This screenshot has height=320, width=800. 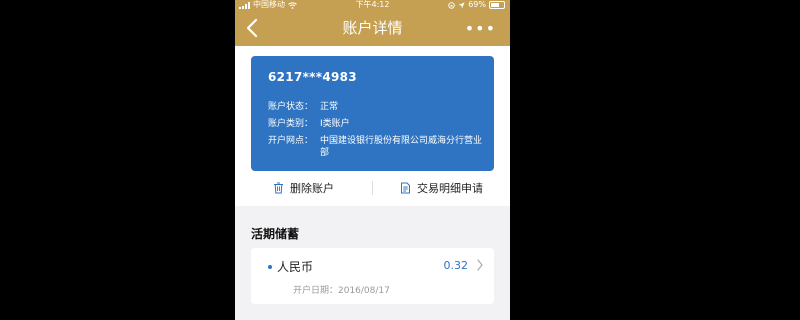 What do you see at coordinates (376, 107) in the screenshot?
I see `status-row: 账户状态： 正常` at bounding box center [376, 107].